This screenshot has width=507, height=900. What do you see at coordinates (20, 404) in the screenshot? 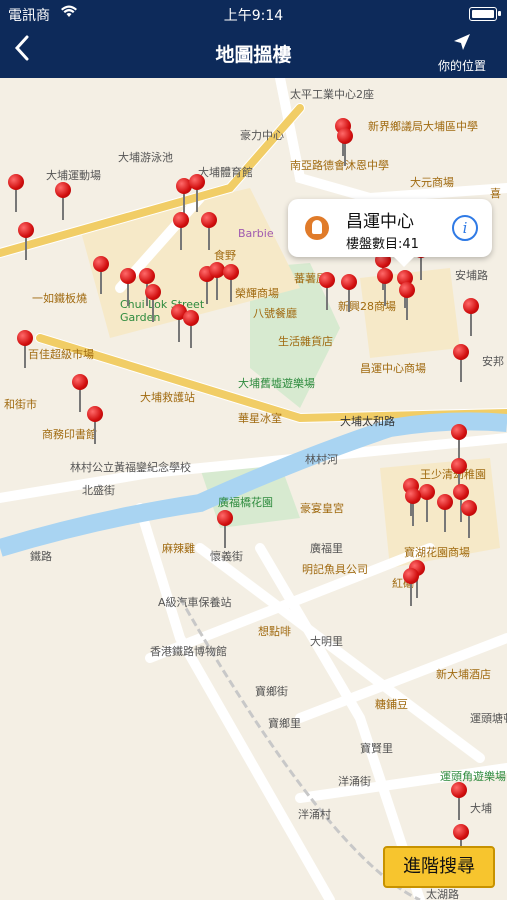
I see `map-label: 和街市` at bounding box center [20, 404].